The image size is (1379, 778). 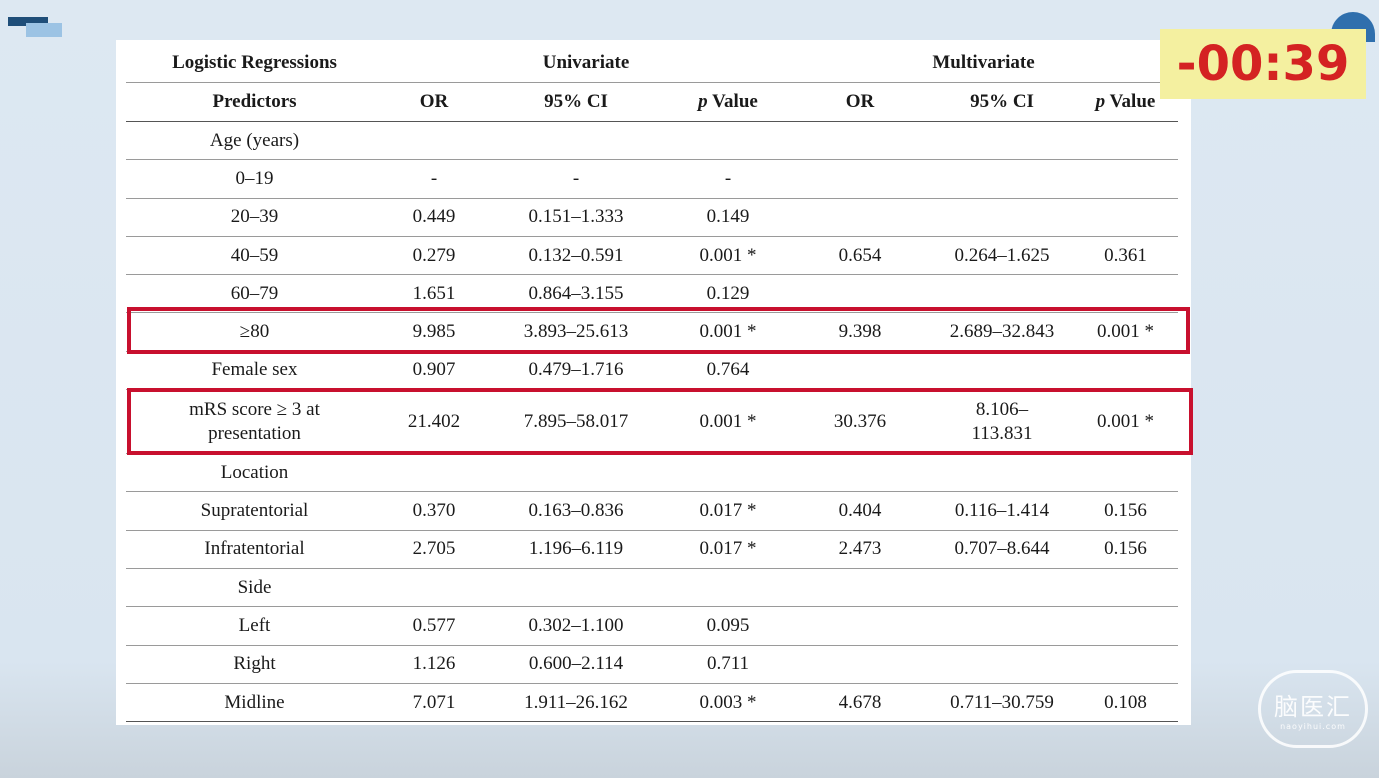 What do you see at coordinates (254, 588) in the screenshot?
I see `cell-predictor: Side` at bounding box center [254, 588].